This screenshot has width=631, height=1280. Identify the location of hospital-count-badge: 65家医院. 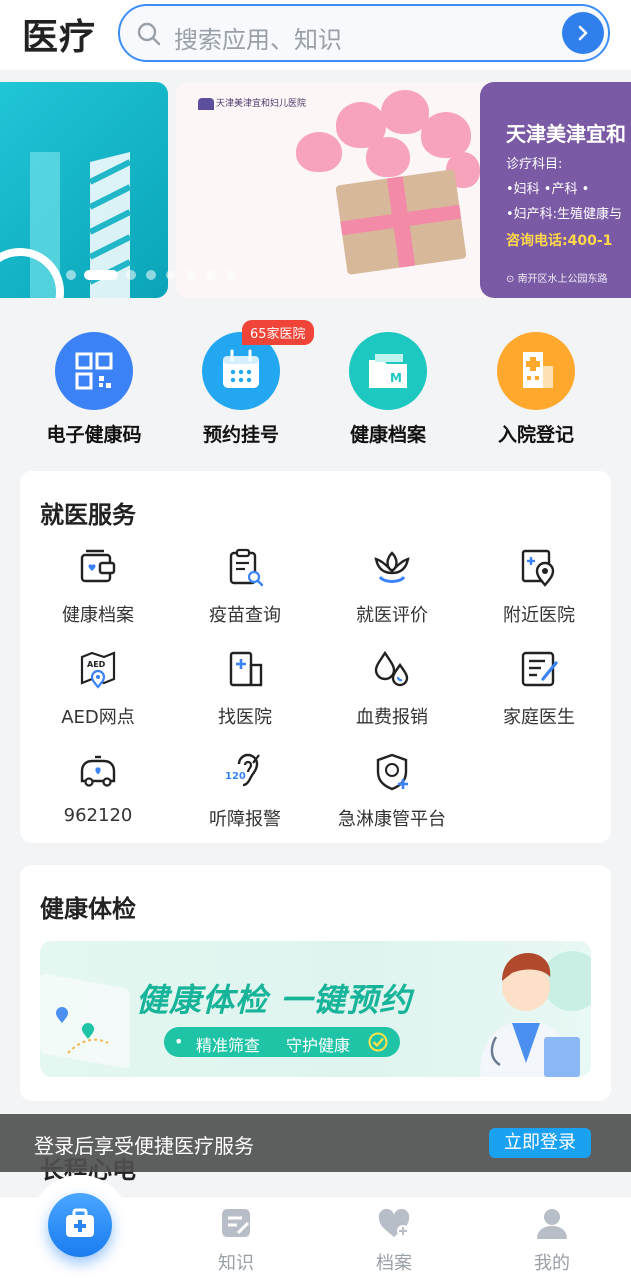
(278, 332).